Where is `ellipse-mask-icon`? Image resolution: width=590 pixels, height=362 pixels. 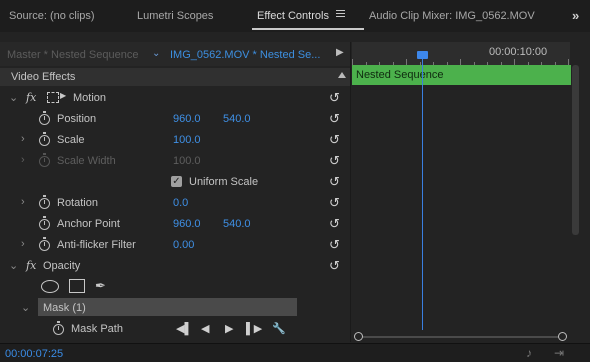
ellipse-mask-icon is located at coordinates (50, 286).